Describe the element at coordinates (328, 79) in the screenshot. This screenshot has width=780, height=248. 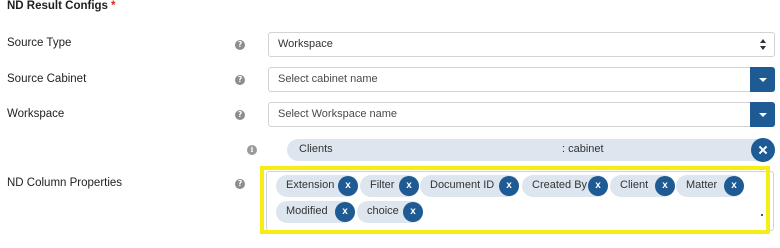
I see `source-cabinet-placeholder: Select cabinet name` at that location.